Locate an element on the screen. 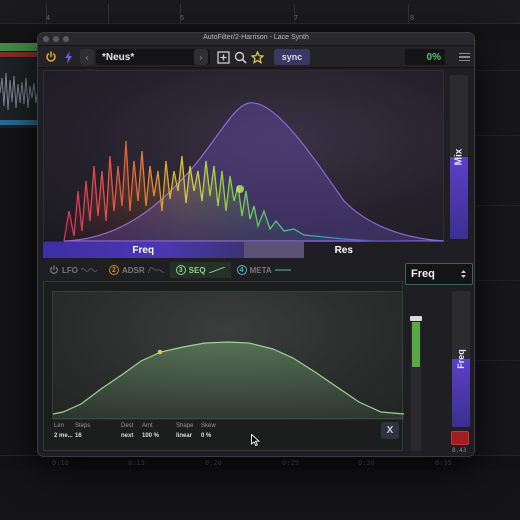  filter-cutoff-handle is located at coordinates (240, 189).